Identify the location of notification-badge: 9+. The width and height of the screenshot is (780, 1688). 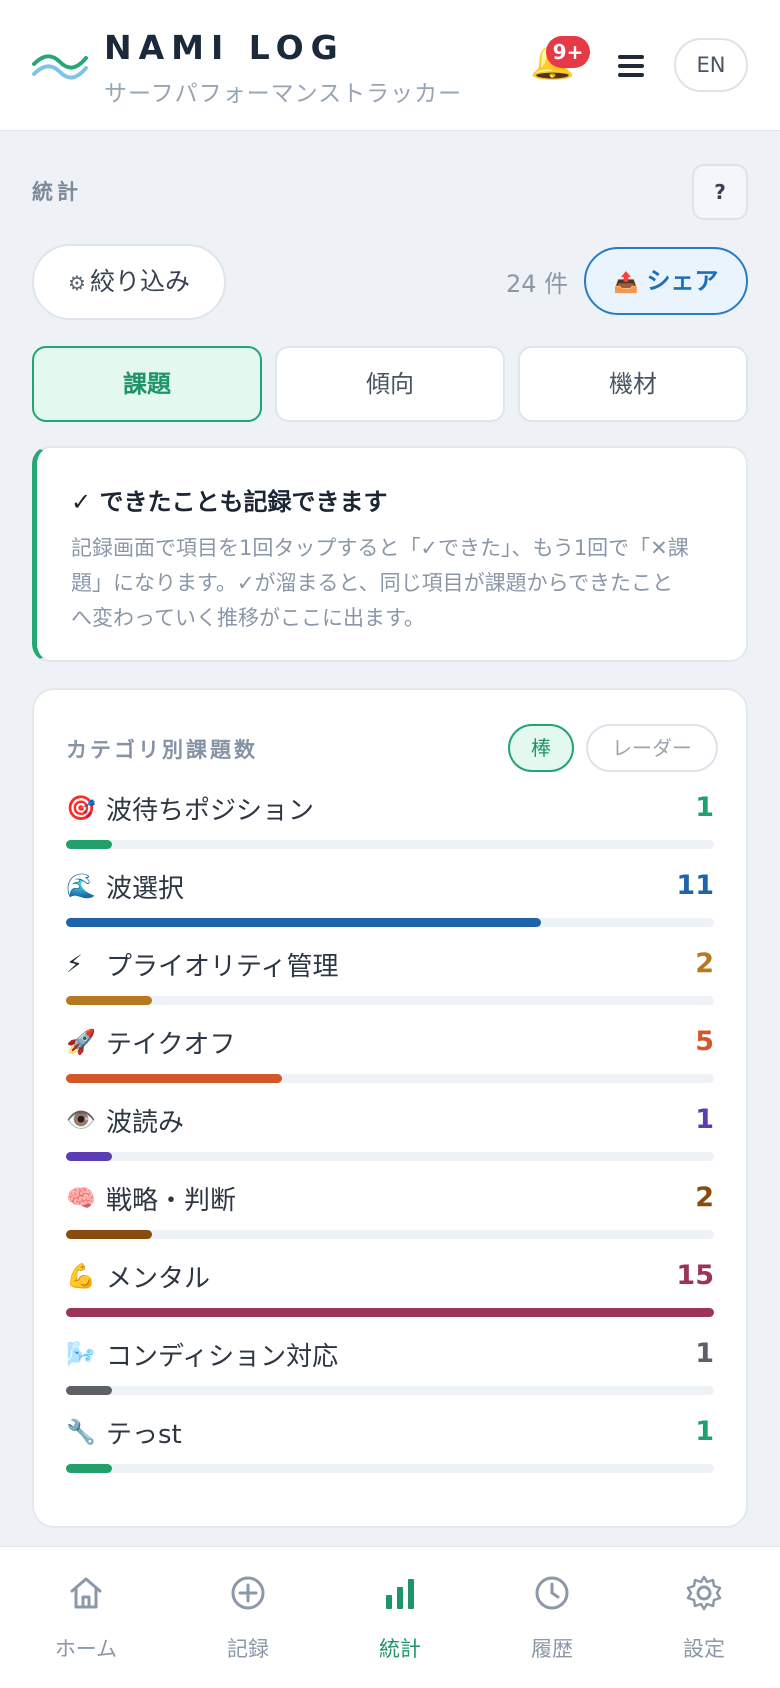
(568, 52).